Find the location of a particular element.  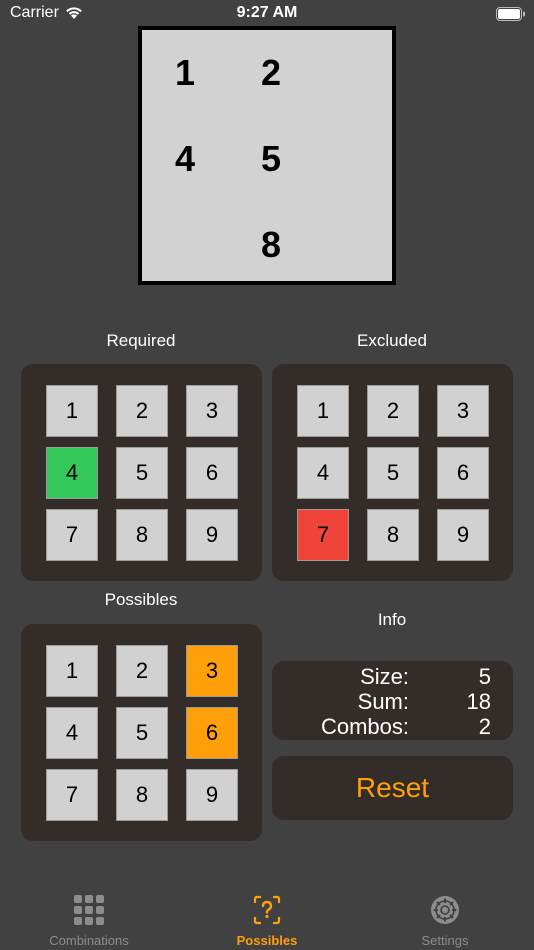

status-bar: Carrier 9:27 AM is located at coordinates (267, 14).